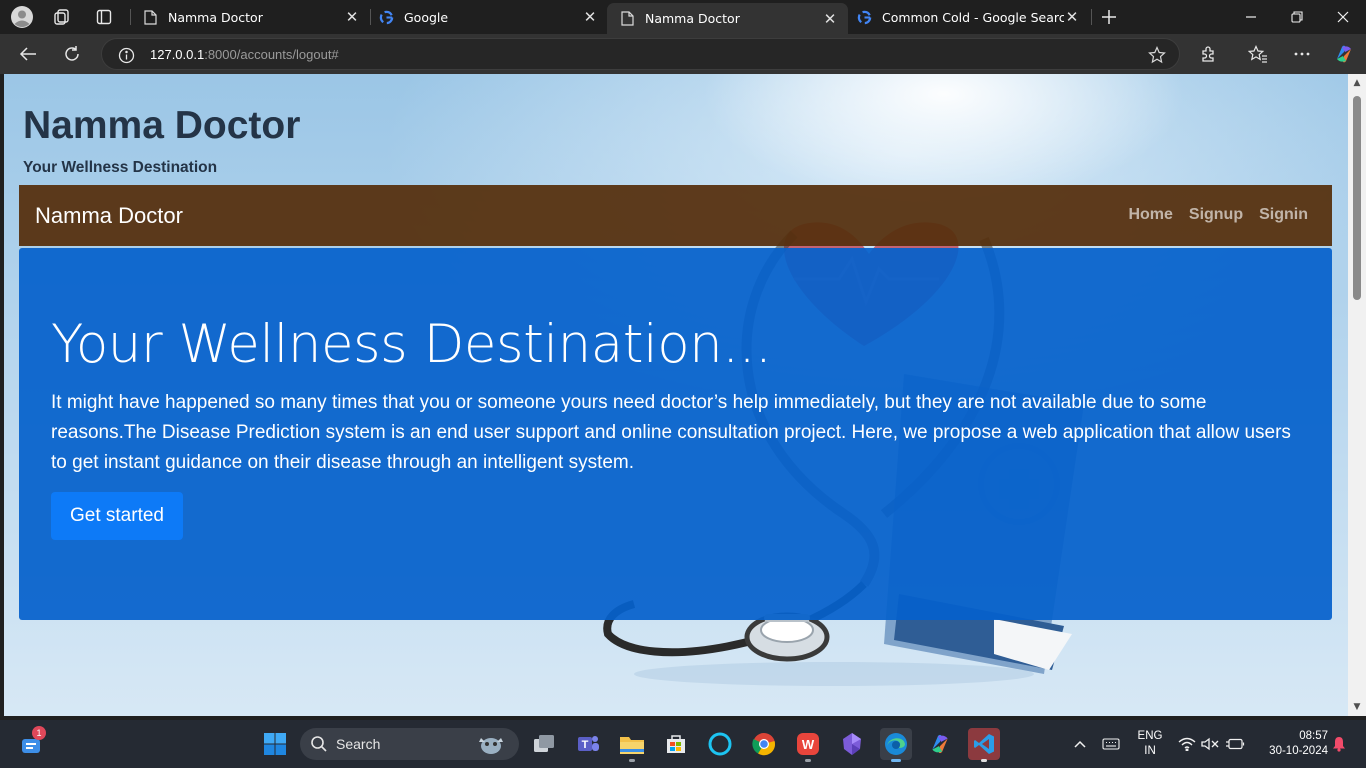  I want to click on language-code: ENG, so click(1150, 736).